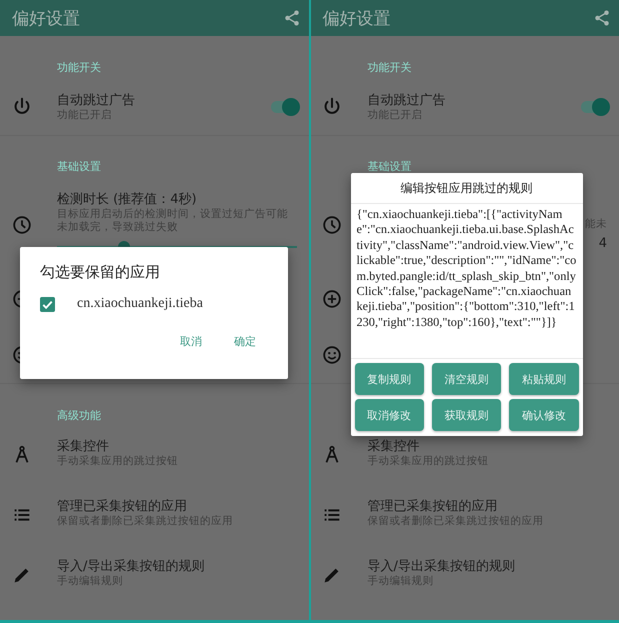  What do you see at coordinates (602, 243) in the screenshot?
I see `slider-value: 4` at bounding box center [602, 243].